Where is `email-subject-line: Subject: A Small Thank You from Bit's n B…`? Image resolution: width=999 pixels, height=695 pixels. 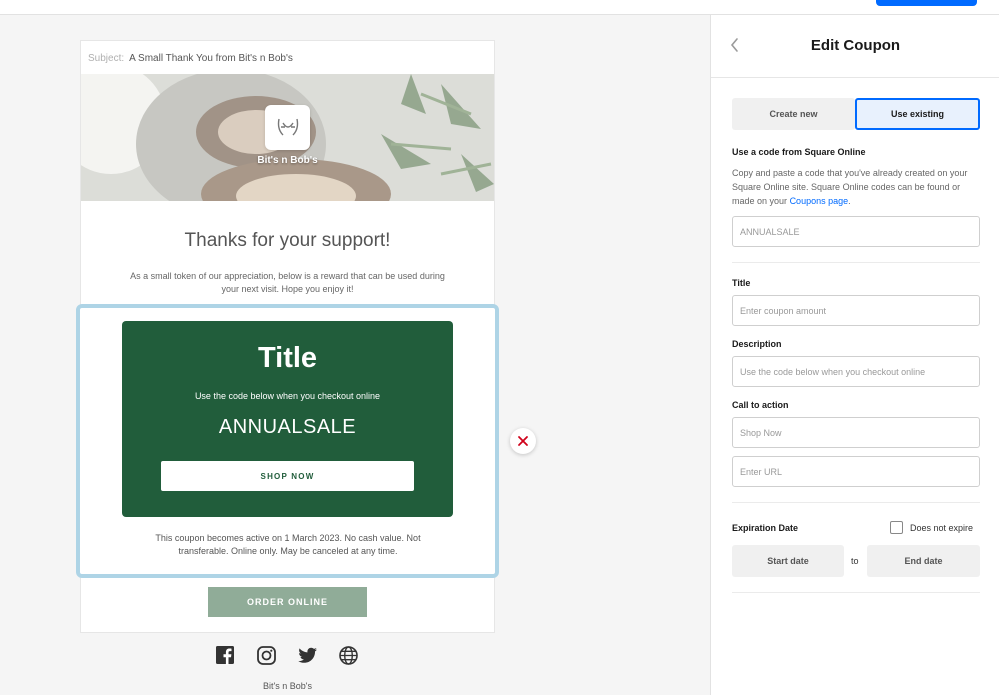
email-subject-line: Subject: A Small Thank You from Bit's n B… is located at coordinates (190, 58).